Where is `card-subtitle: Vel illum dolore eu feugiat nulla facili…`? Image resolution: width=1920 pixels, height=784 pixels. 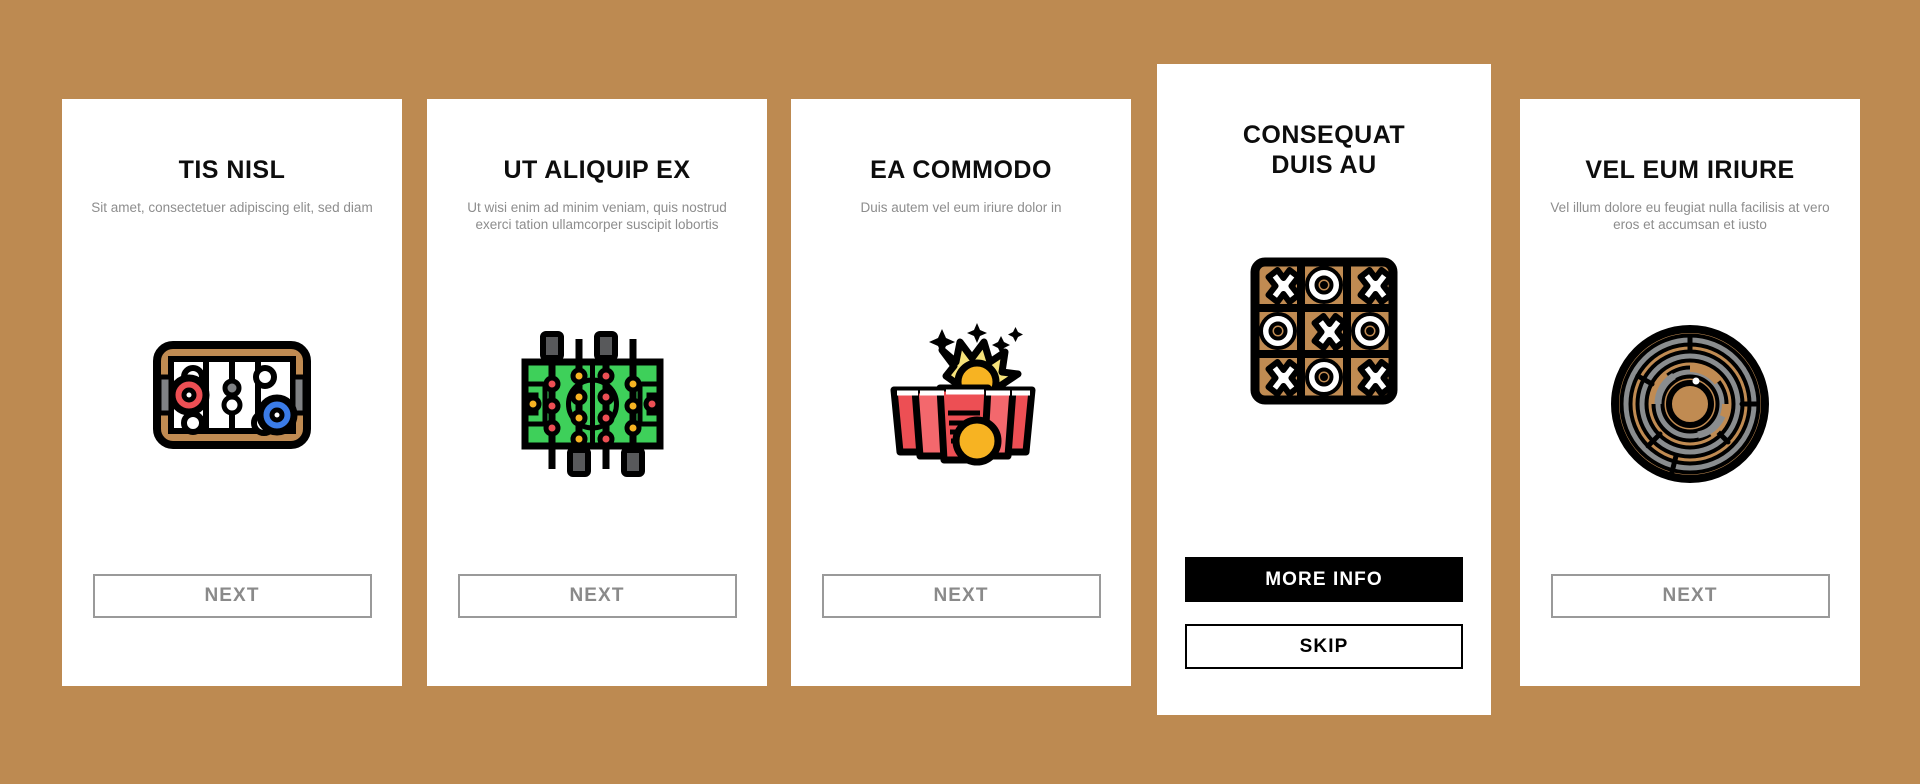
card-subtitle: Vel illum dolore eu feugiat nulla facili… is located at coordinates (1690, 216).